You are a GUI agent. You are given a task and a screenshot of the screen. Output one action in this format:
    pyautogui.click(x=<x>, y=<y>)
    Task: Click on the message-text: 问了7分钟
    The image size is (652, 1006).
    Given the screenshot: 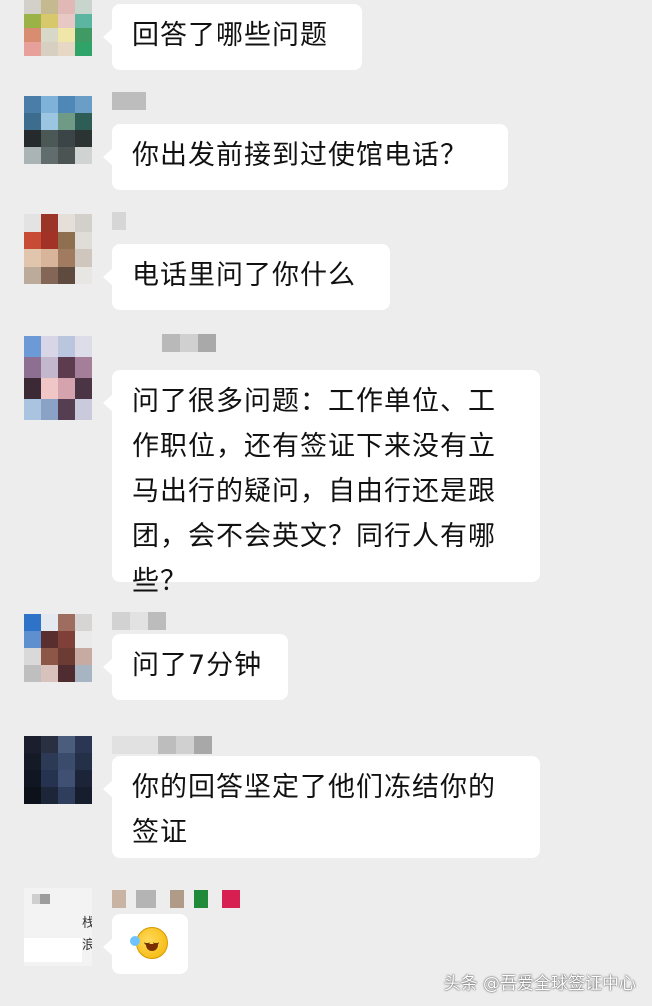 What is the action you would take?
    pyautogui.click(x=197, y=665)
    